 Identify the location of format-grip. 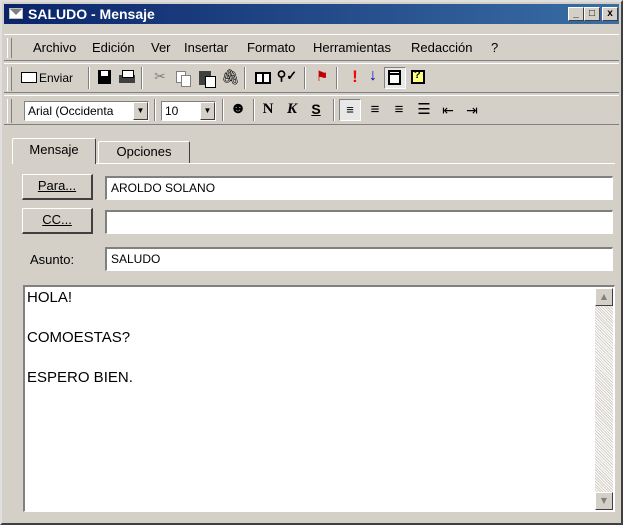
(9, 111).